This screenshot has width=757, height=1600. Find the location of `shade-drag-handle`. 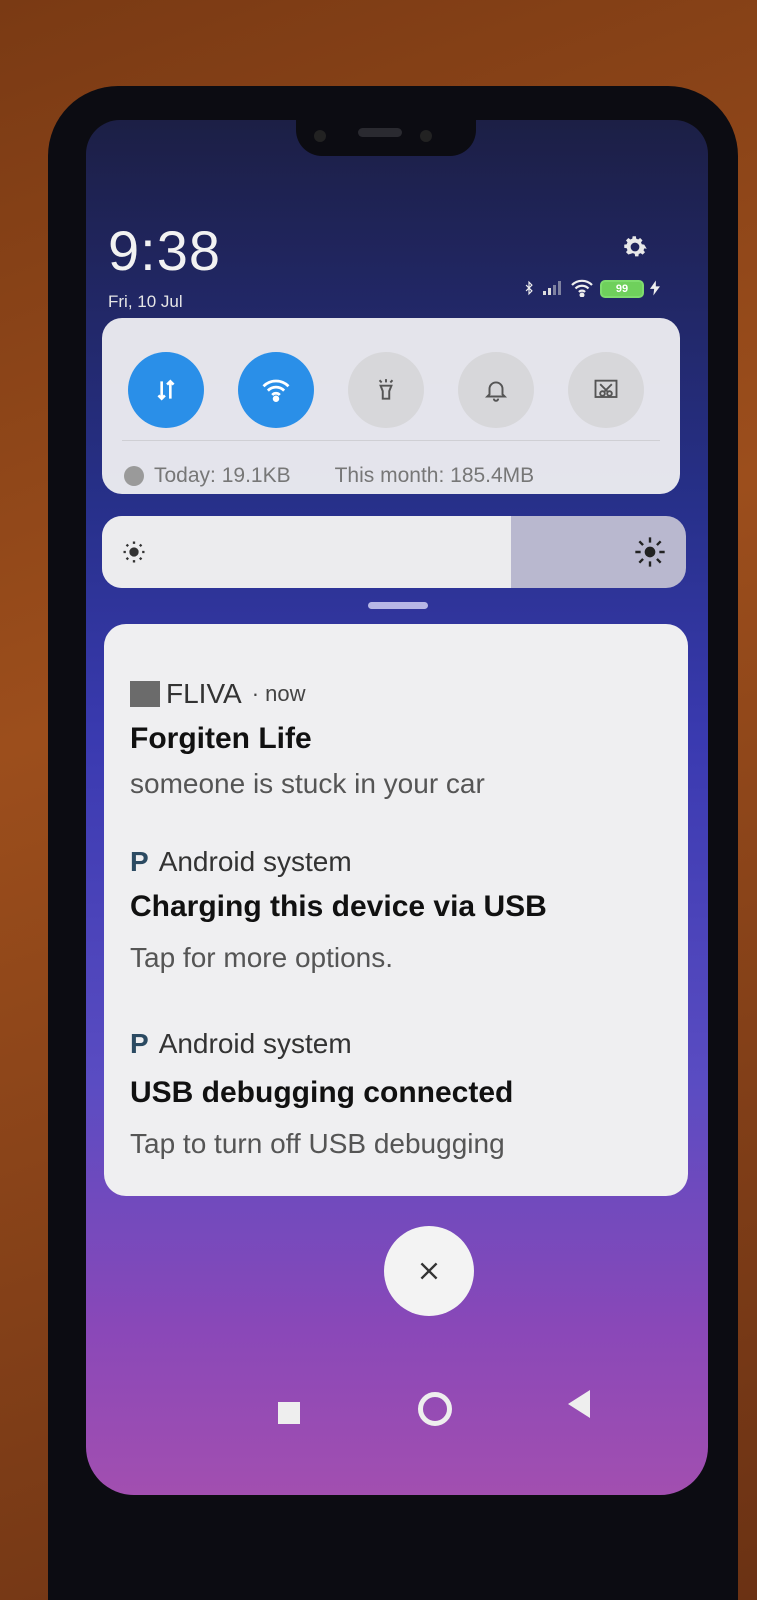

shade-drag-handle is located at coordinates (398, 605).